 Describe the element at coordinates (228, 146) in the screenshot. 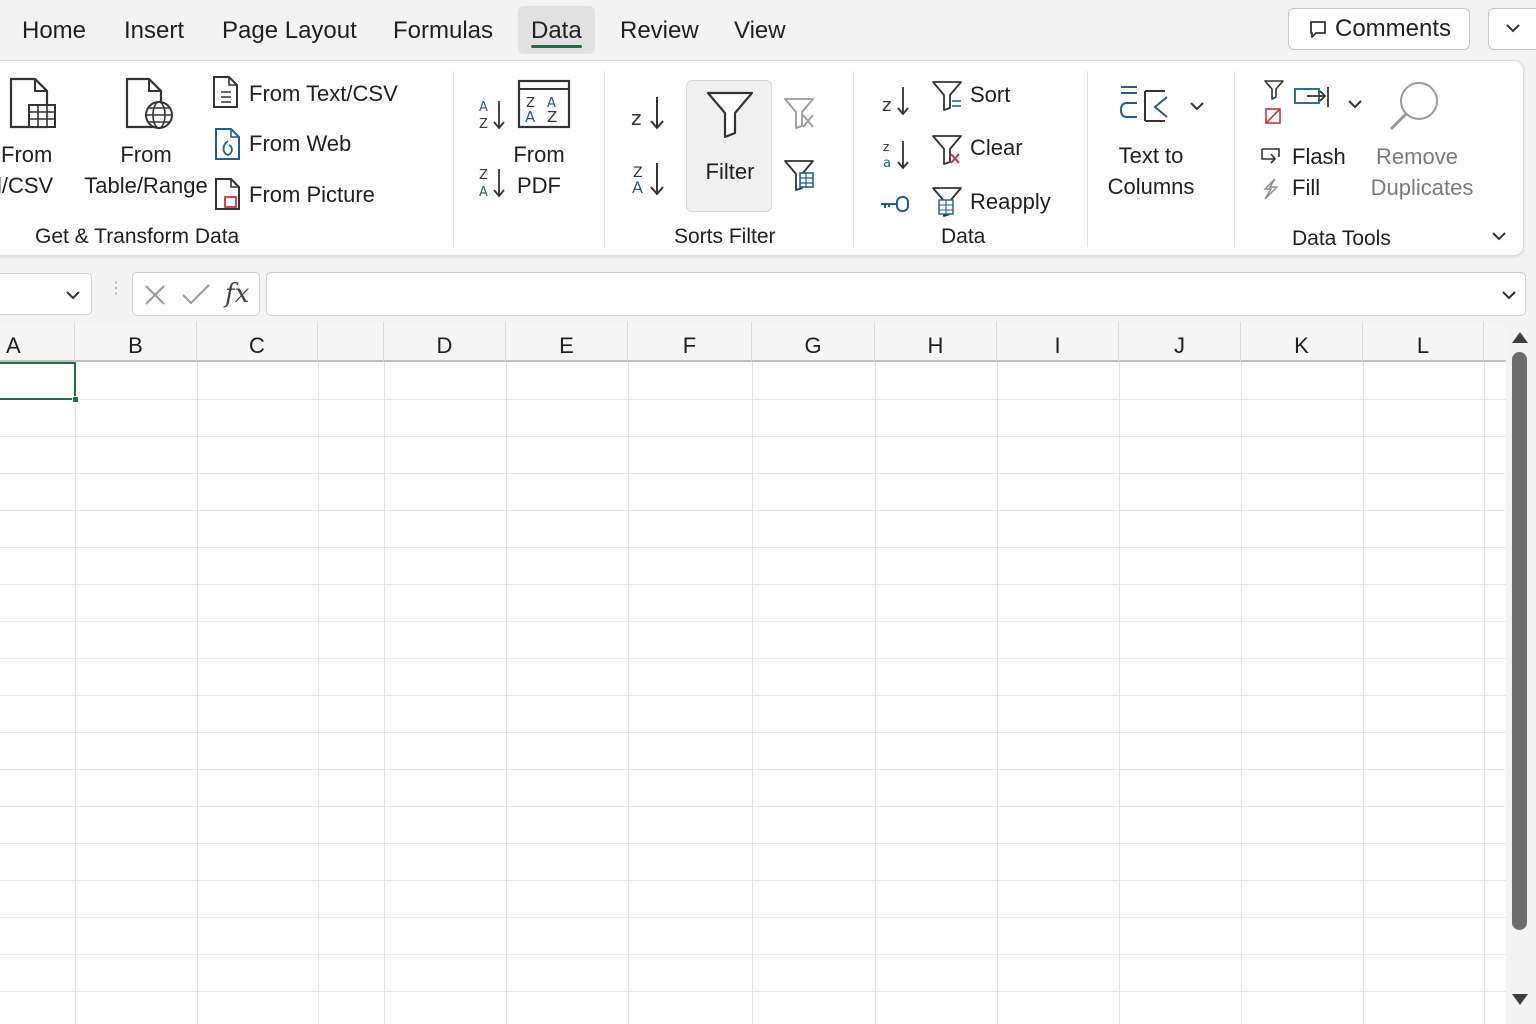

I see `from-web-button` at that location.